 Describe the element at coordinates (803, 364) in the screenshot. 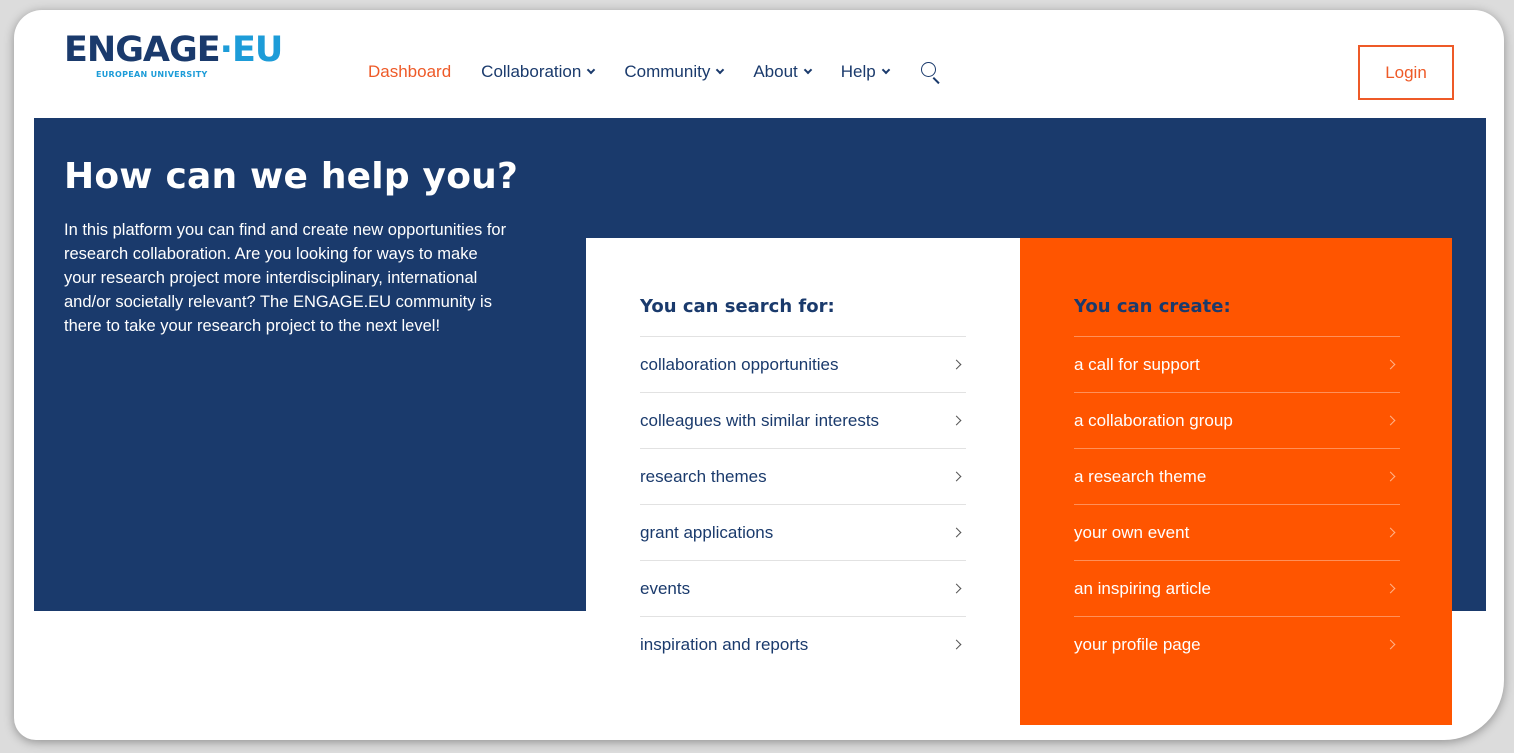

I see `search-item-collaboration-opportunities: collaboration opportunities` at that location.